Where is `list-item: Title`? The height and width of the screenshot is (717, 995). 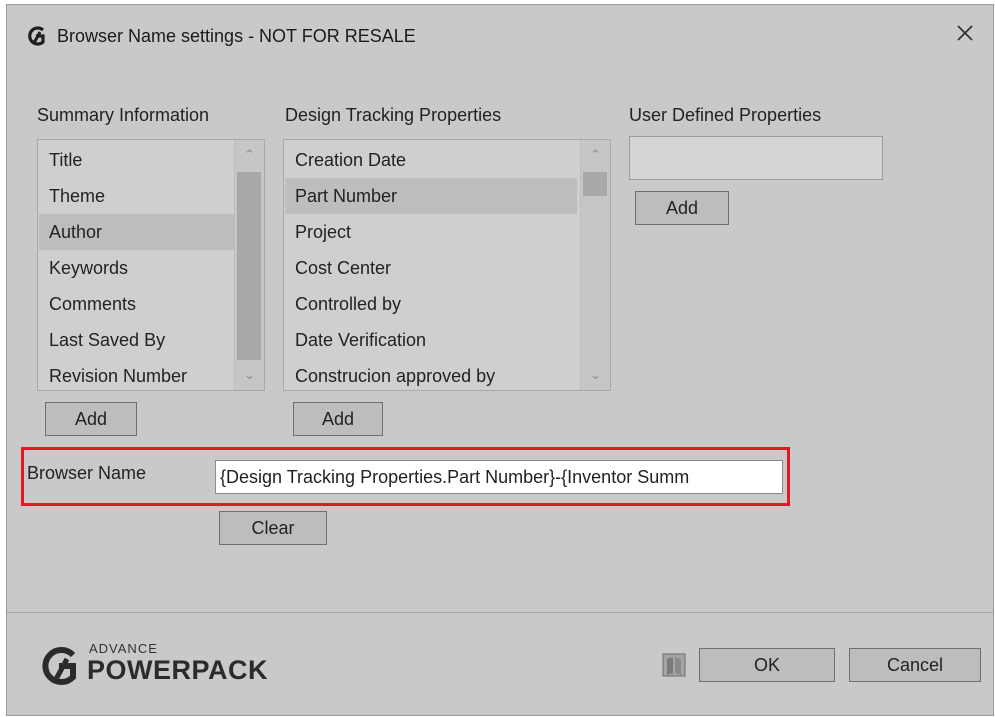
list-item: Title is located at coordinates (137, 160).